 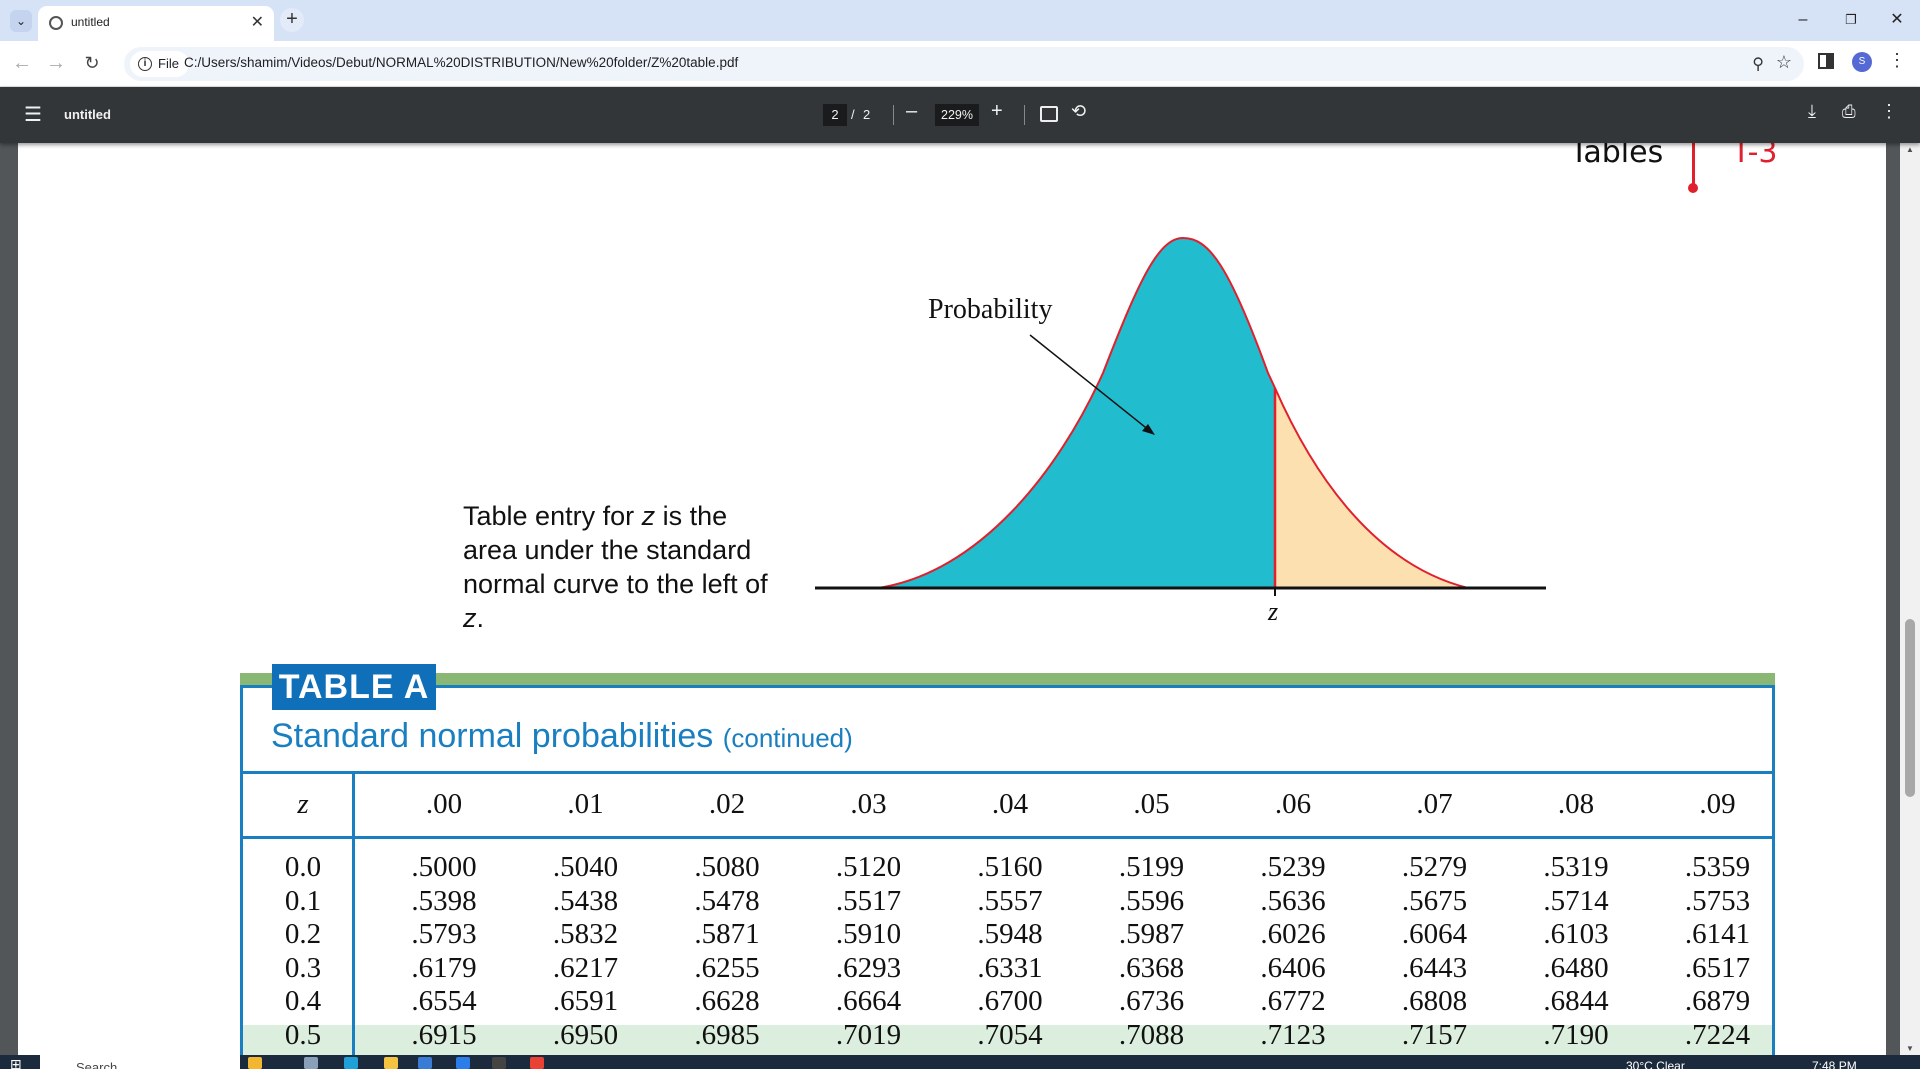 What do you see at coordinates (1293, 1001) in the screenshot?
I see `table-cell: .6772` at bounding box center [1293, 1001].